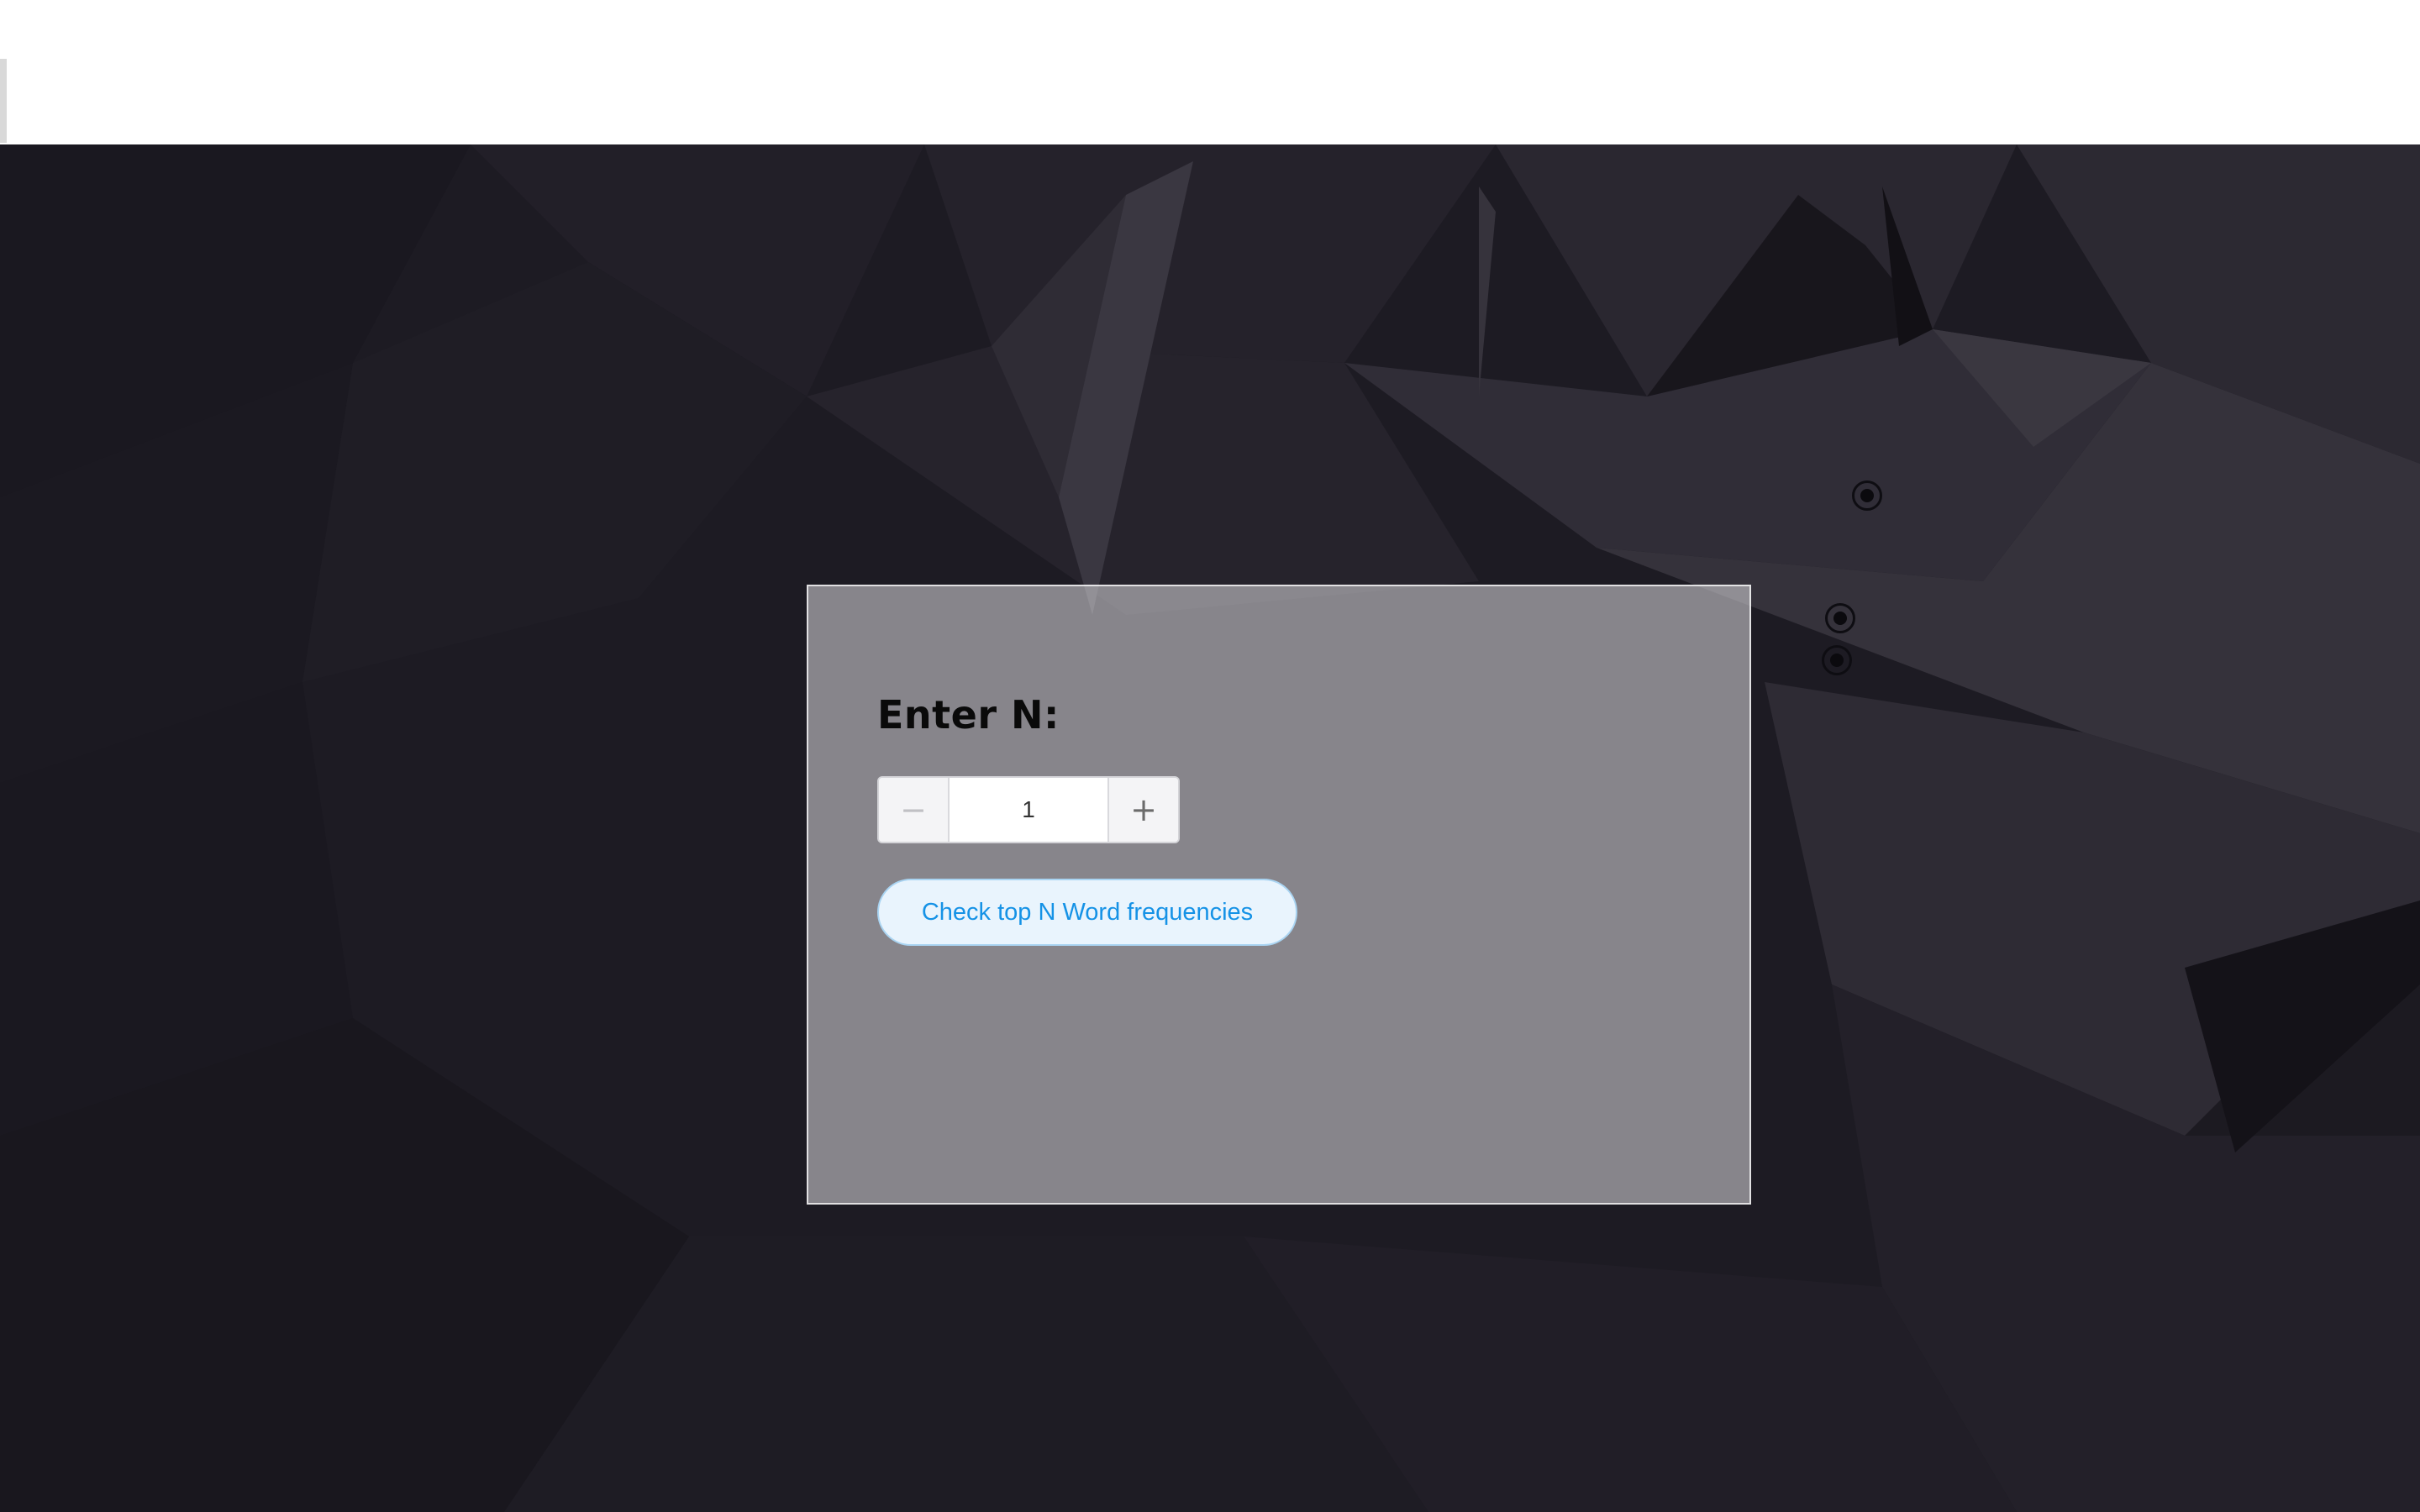 This screenshot has height=1512, width=2420. I want to click on minus-icon: −, so click(914, 810).